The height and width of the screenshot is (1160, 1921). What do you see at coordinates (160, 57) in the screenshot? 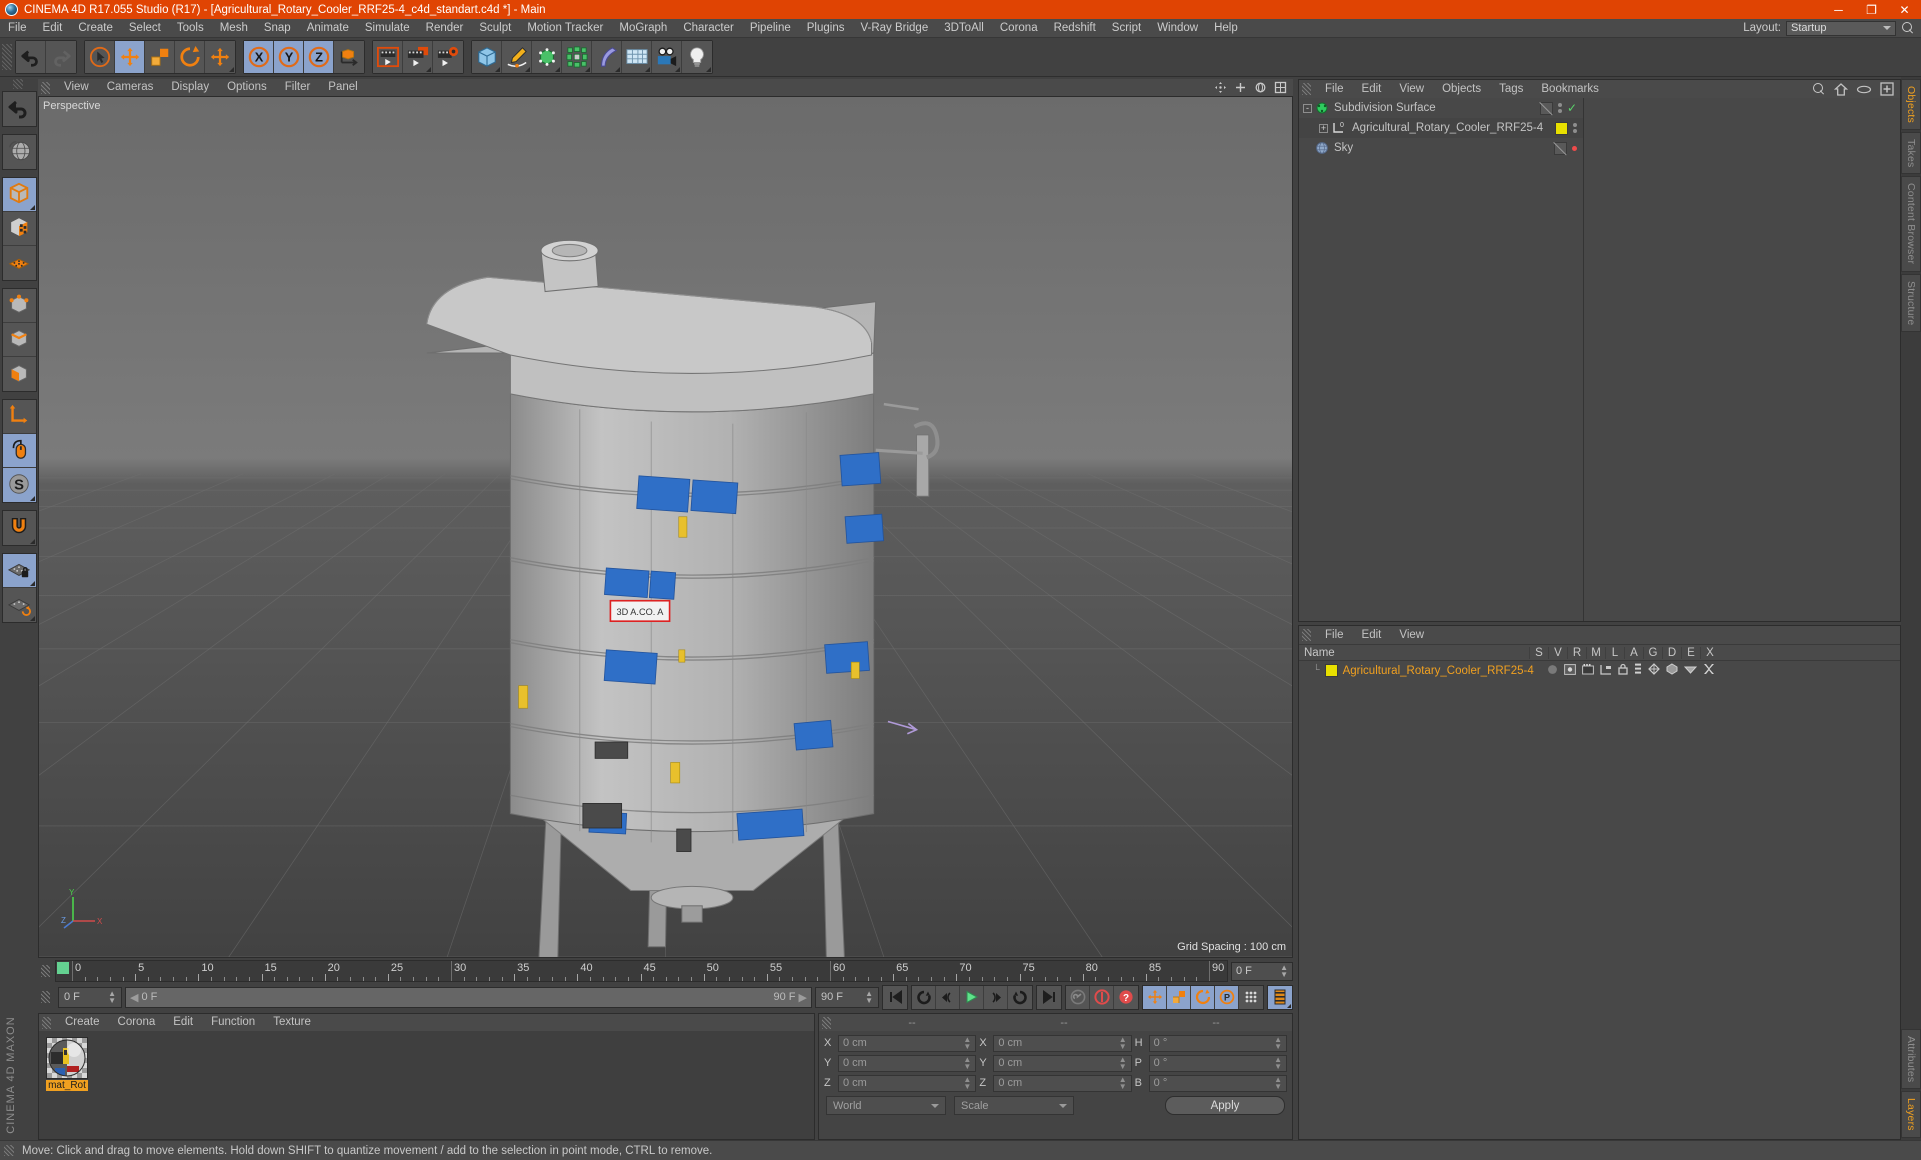
I see `scale-tool-button` at bounding box center [160, 57].